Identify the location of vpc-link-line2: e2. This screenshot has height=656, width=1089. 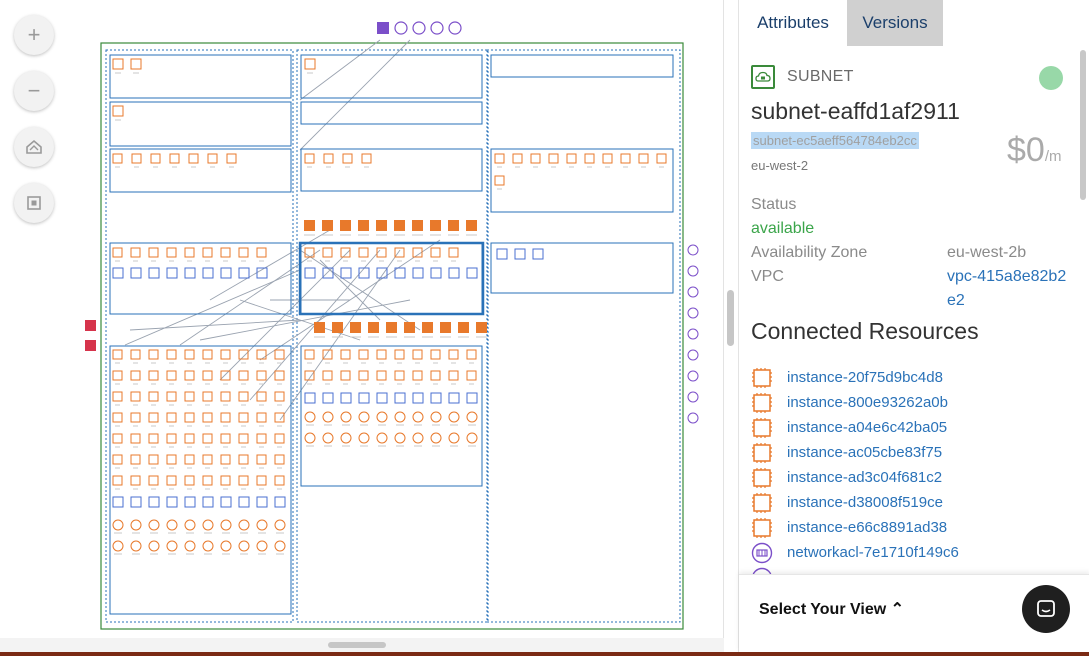
(956, 301).